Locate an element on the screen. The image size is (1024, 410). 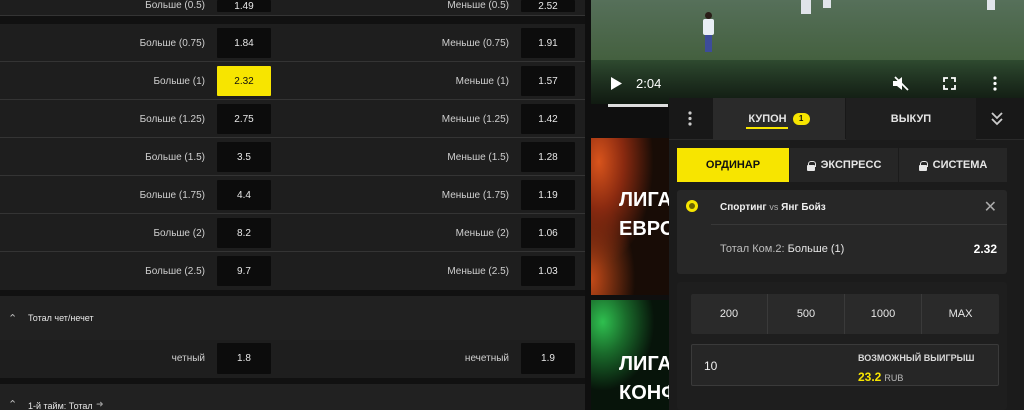
quick-amount-button: 500 is located at coordinates (806, 314).